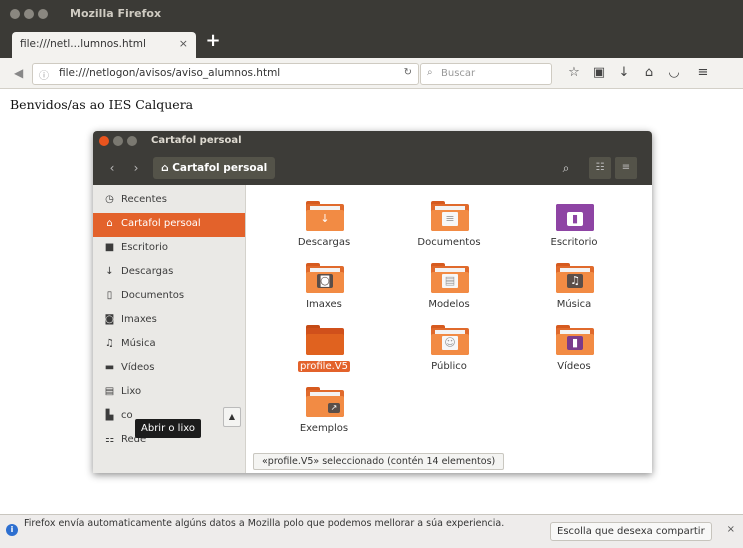 The width and height of the screenshot is (743, 548). What do you see at coordinates (44, 74) in the screenshot?
I see `info-icon: ⓘ` at bounding box center [44, 74].